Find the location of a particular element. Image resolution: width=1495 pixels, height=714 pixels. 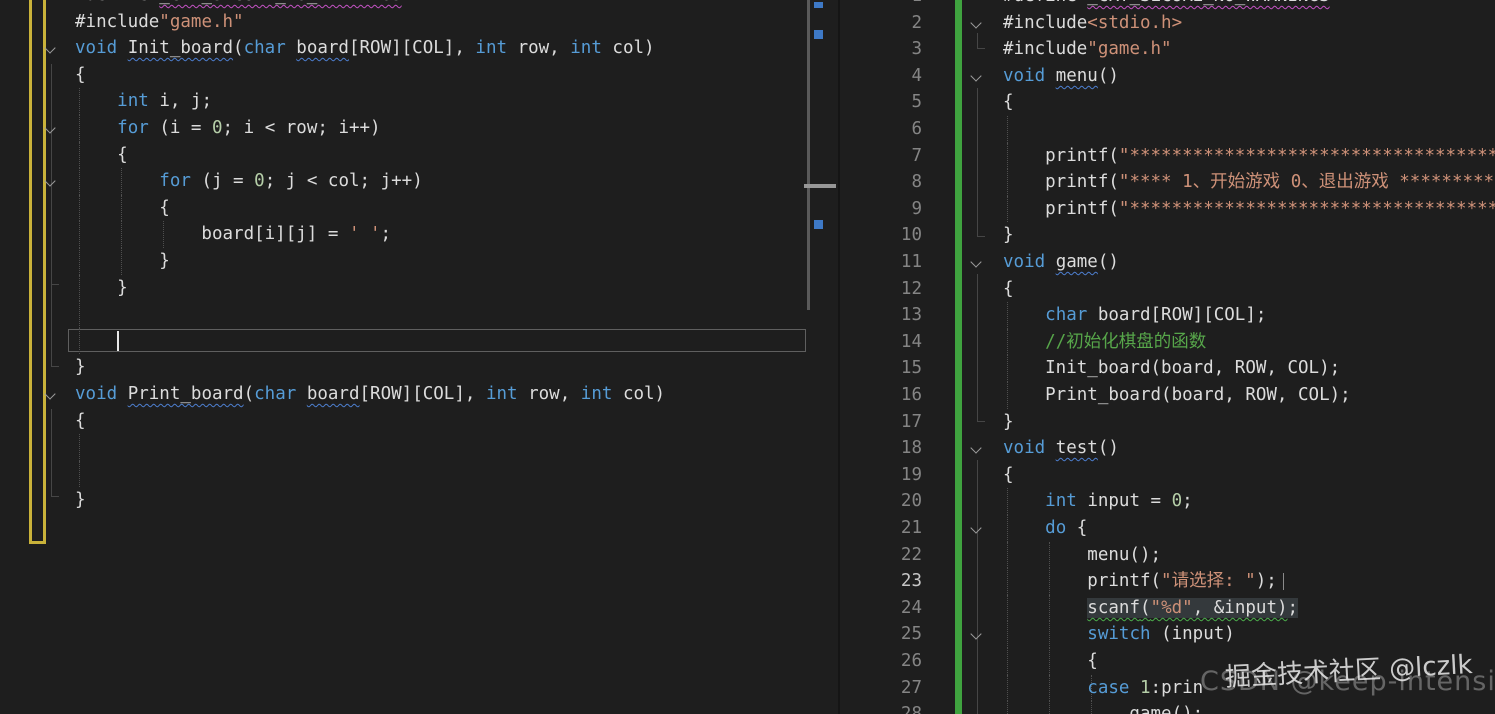

line-number: 21 is located at coordinates (896, 528).